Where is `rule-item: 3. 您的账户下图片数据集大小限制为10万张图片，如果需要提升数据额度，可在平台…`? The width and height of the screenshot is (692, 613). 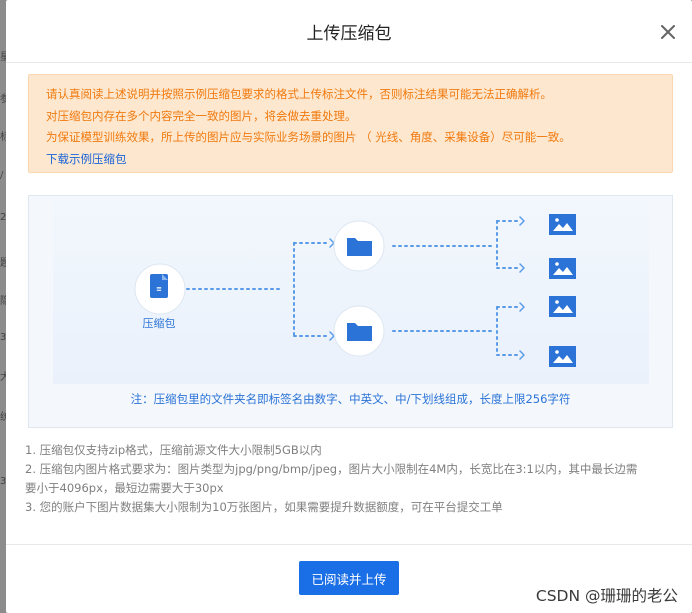
rule-item: 3. 您的账户下图片数据集大小限制为10万张图片，如果需要提升数据额度，可在平台… is located at coordinates (264, 507).